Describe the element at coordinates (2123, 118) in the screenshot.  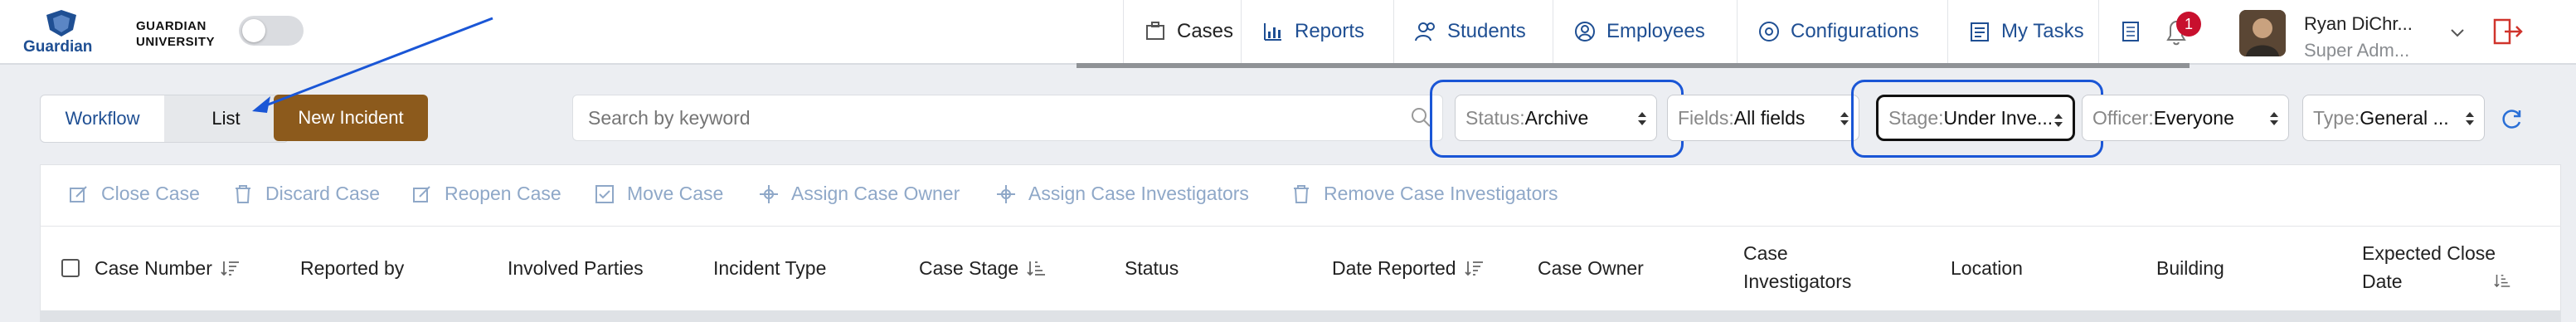
I see `officer-filter-label: Officer:` at that location.